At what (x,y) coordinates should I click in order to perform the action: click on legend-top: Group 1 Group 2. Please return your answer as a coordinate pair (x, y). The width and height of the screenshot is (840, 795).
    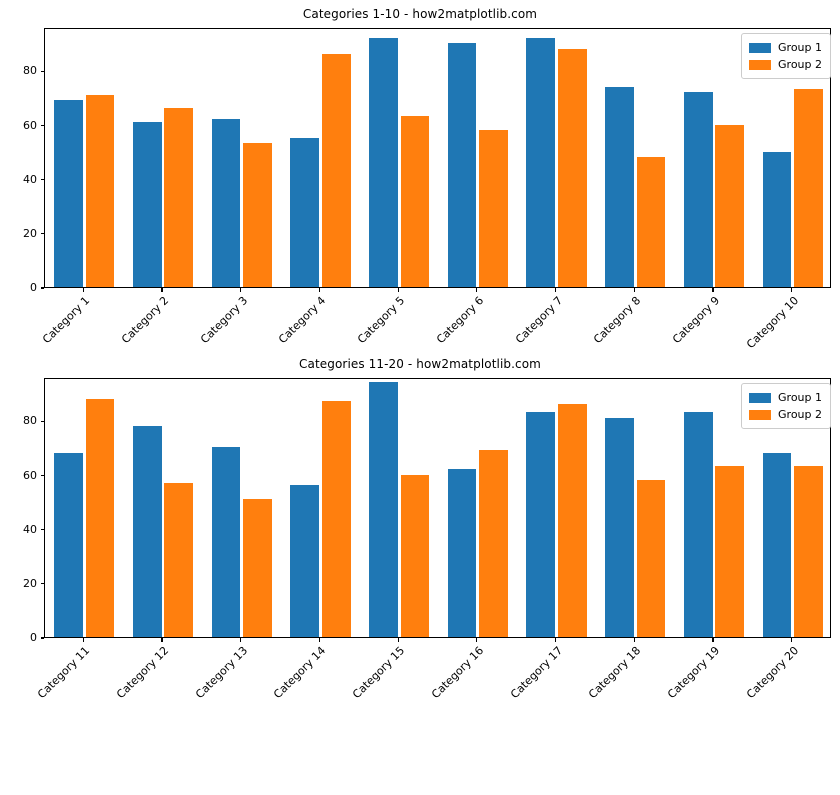
    Looking at the image, I should click on (786, 56).